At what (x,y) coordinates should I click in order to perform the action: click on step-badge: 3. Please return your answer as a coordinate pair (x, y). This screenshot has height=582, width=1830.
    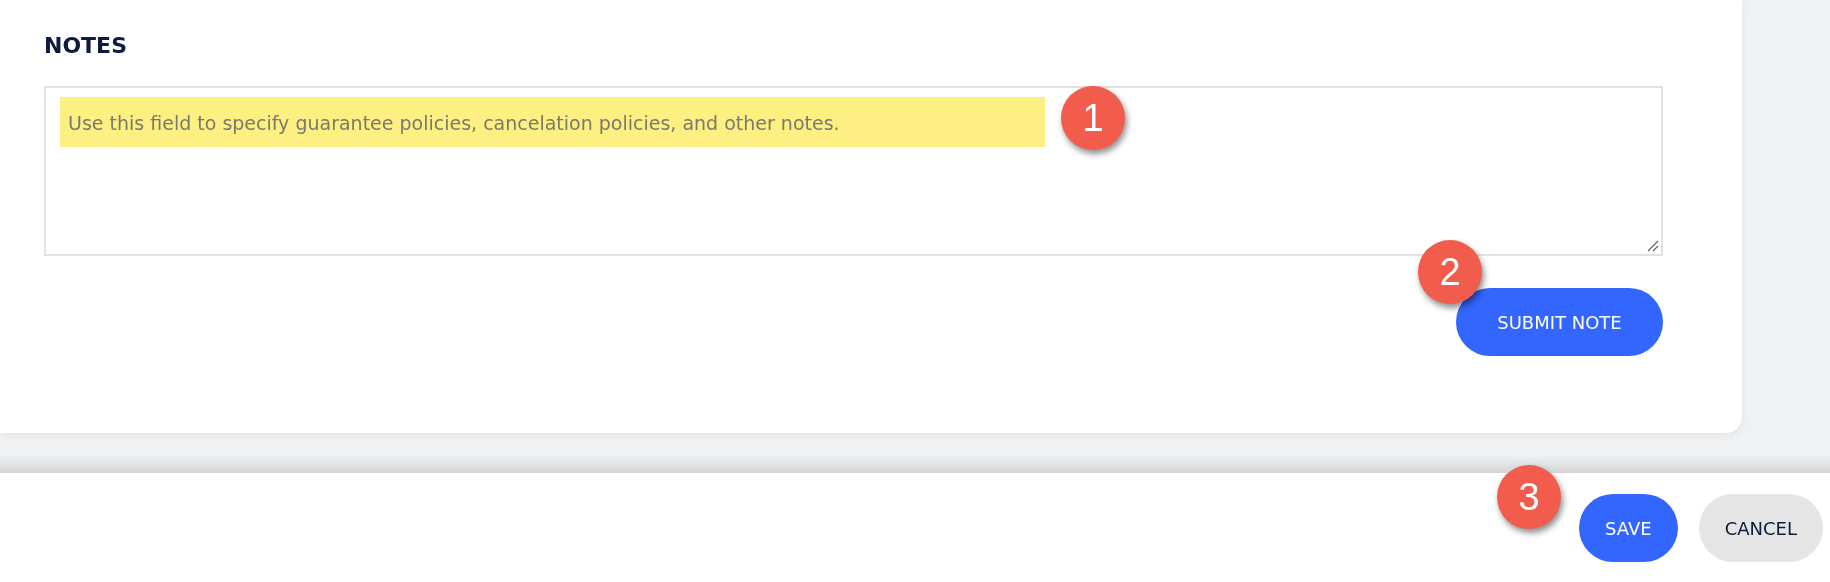
    Looking at the image, I should click on (1529, 497).